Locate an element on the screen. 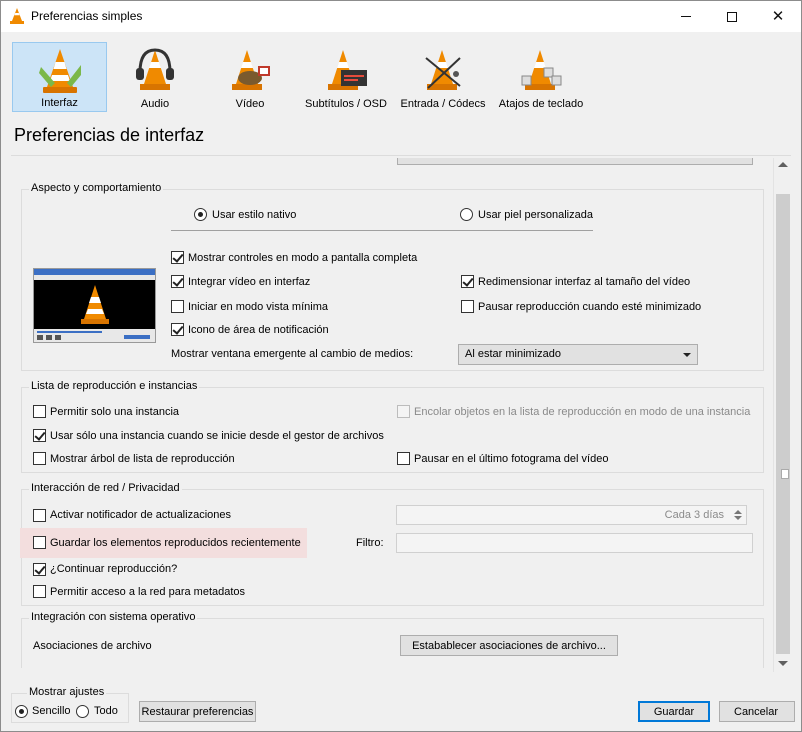 The width and height of the screenshot is (802, 732). radio-custom-skin is located at coordinates (466, 214).